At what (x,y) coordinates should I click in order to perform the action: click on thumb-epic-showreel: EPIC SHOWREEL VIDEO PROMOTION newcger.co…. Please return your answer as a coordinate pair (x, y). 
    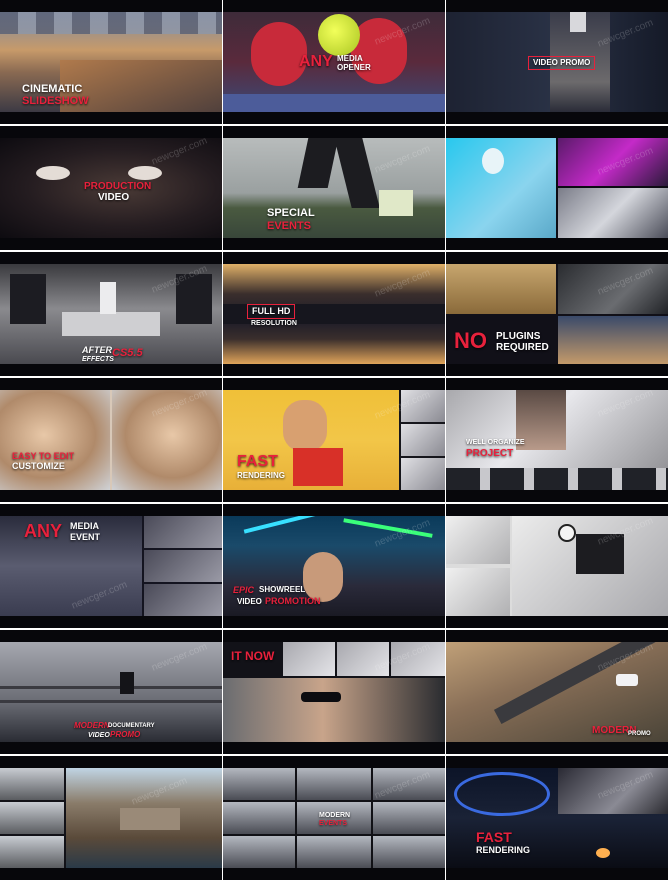
    Looking at the image, I should click on (334, 566).